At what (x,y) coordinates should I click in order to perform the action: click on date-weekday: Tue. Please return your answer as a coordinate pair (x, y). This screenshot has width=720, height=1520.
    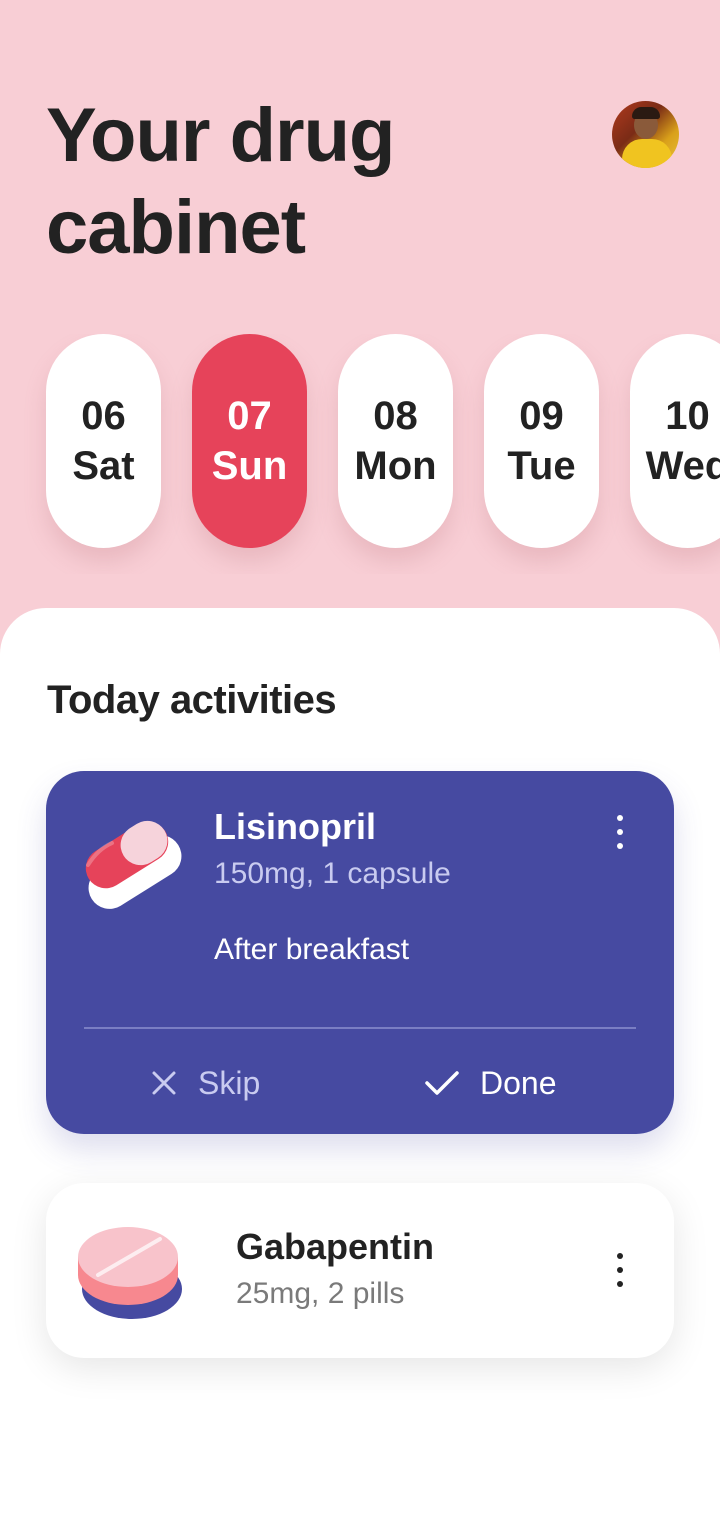
    Looking at the image, I should click on (541, 466).